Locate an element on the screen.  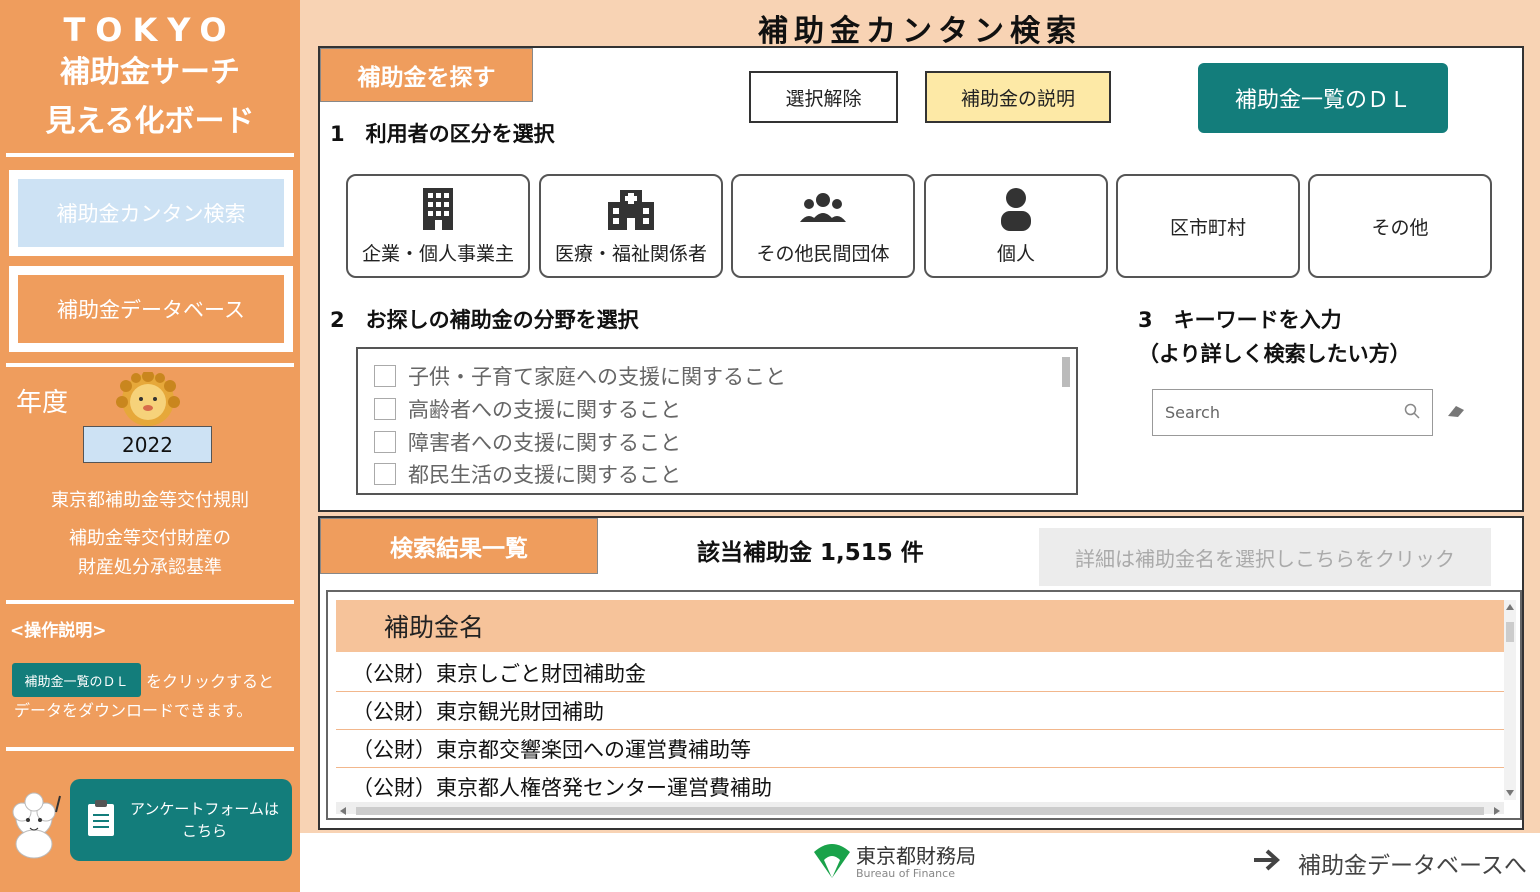
brand-line-1: TOKYO is located at coordinates (150, 30).